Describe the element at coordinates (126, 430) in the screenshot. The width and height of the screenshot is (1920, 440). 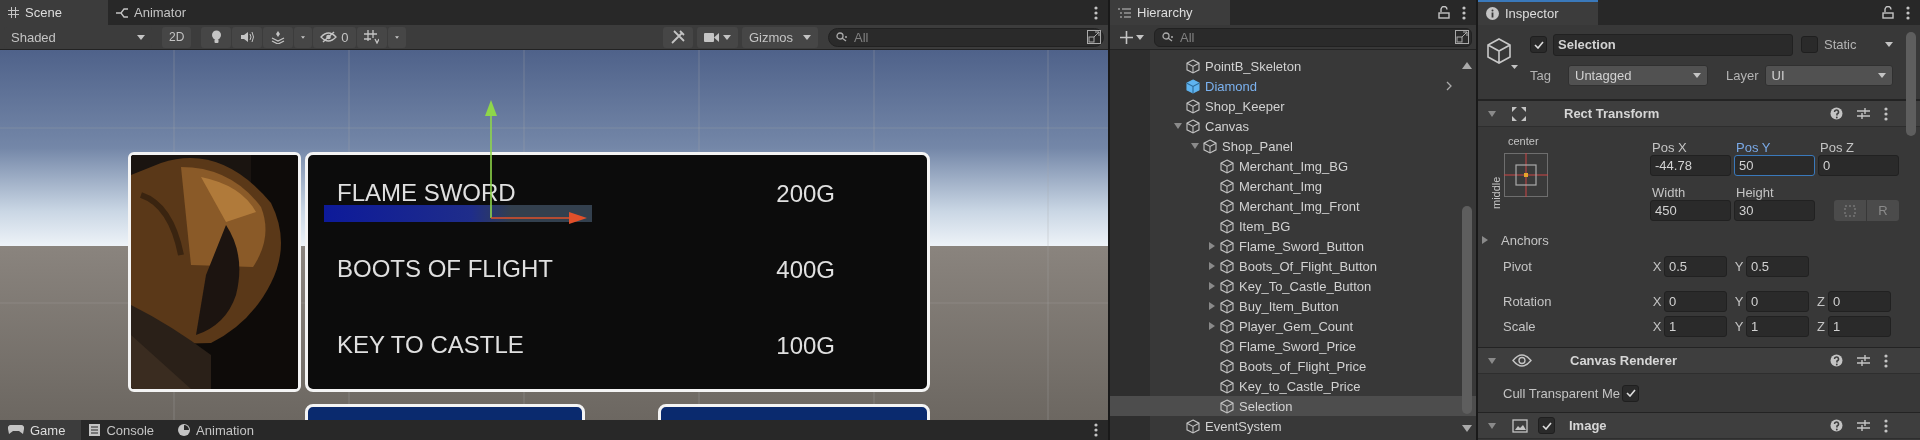
I see `panel-tab: Console` at that location.